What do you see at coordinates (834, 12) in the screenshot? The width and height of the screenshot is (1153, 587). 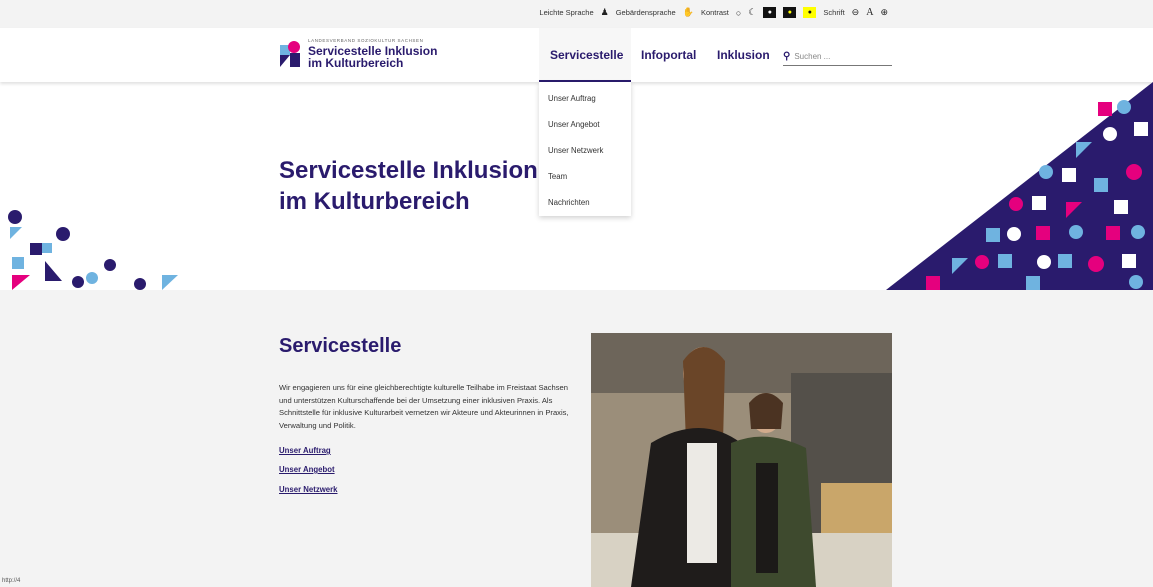 I see `font-label: Schrift` at bounding box center [834, 12].